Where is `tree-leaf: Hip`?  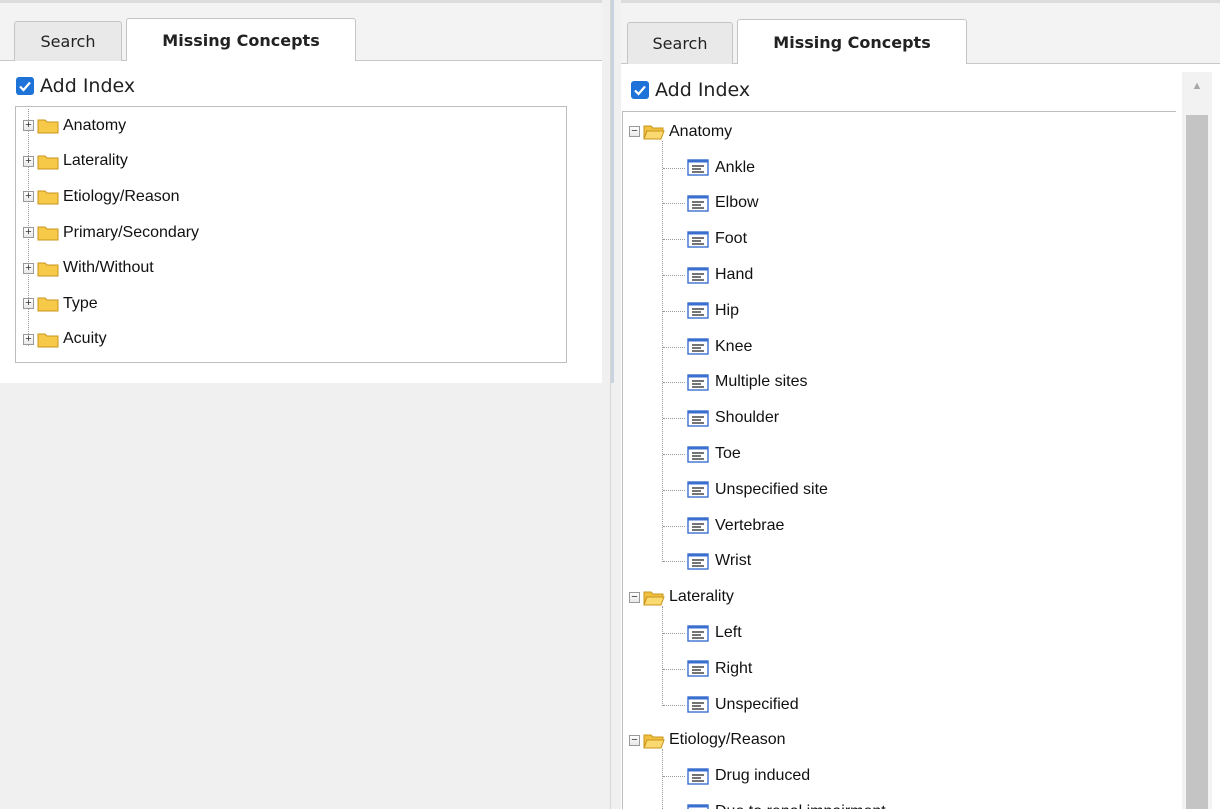 tree-leaf: Hip is located at coordinates (901, 311).